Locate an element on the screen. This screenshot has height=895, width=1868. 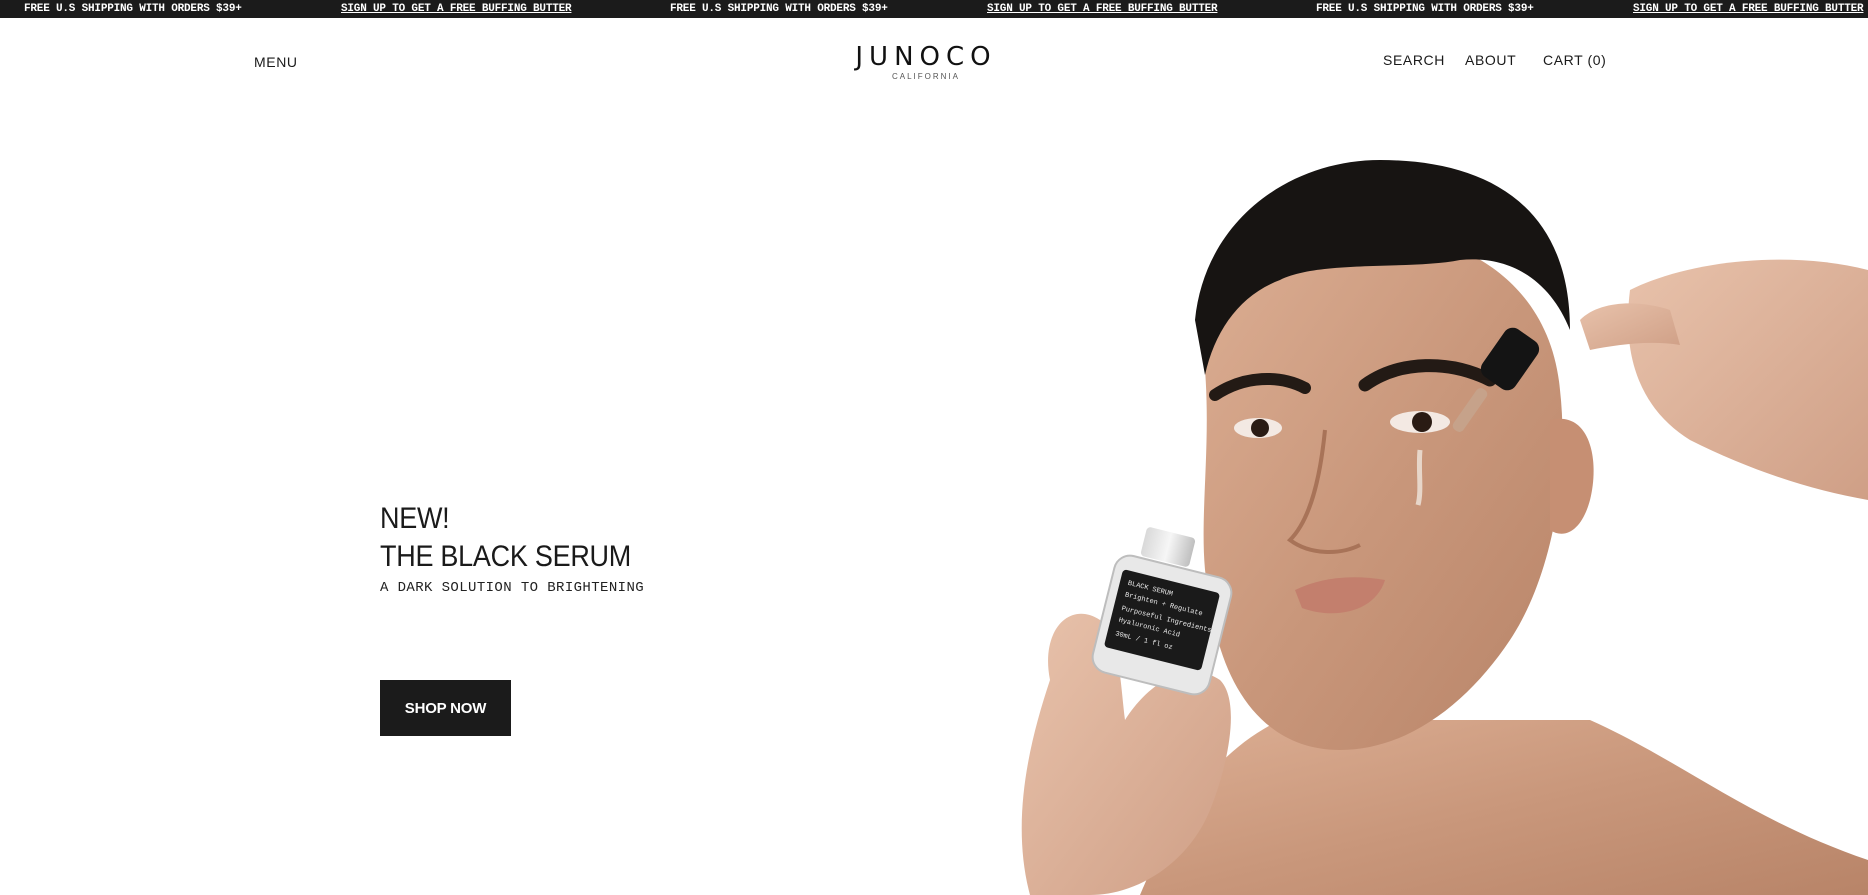
logo: JUNOCO CALIFORNIA is located at coordinates (926, 61).